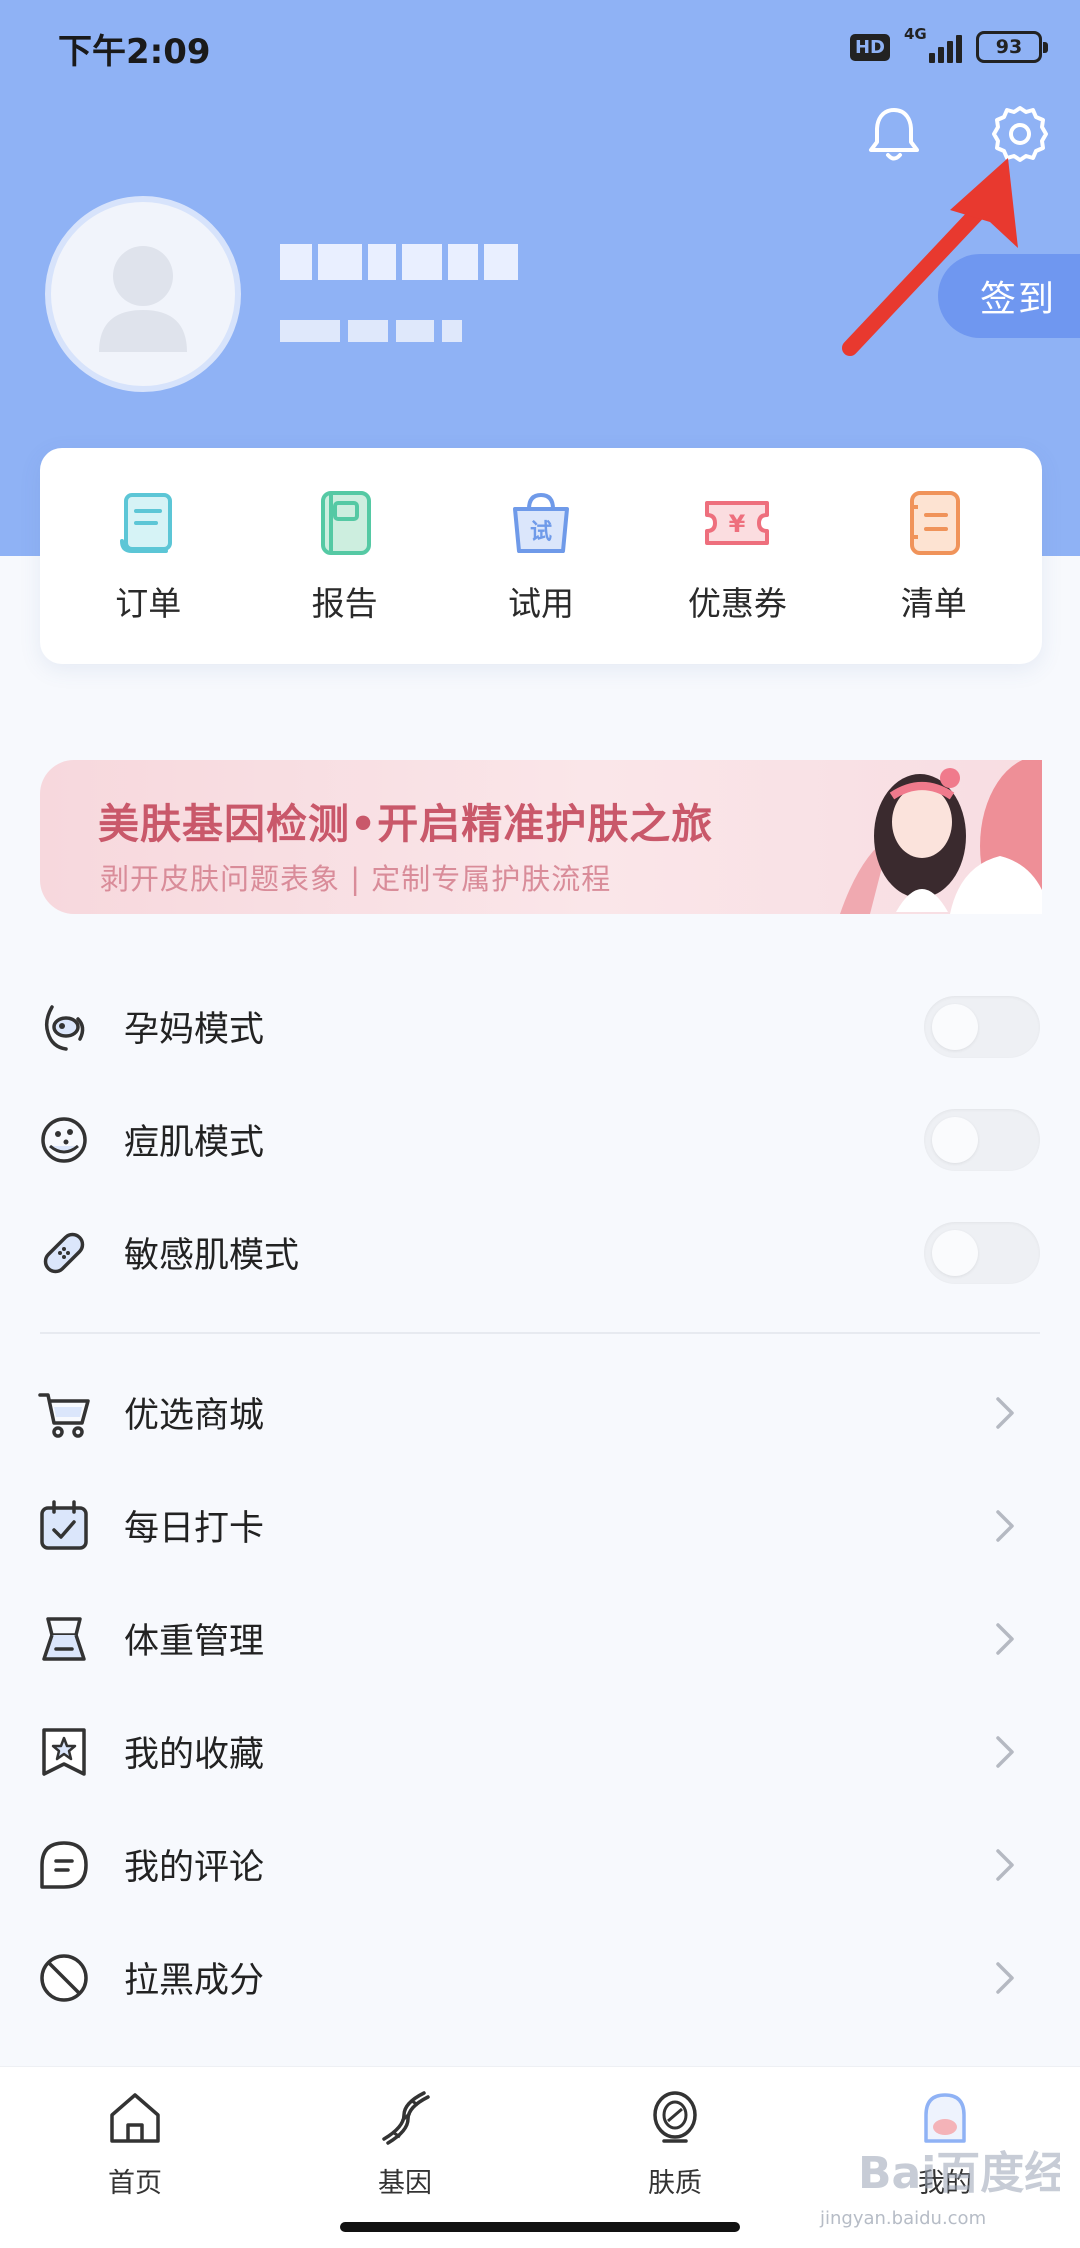 The image size is (1080, 2248). I want to click on pregnant-icon, so click(64, 1027).